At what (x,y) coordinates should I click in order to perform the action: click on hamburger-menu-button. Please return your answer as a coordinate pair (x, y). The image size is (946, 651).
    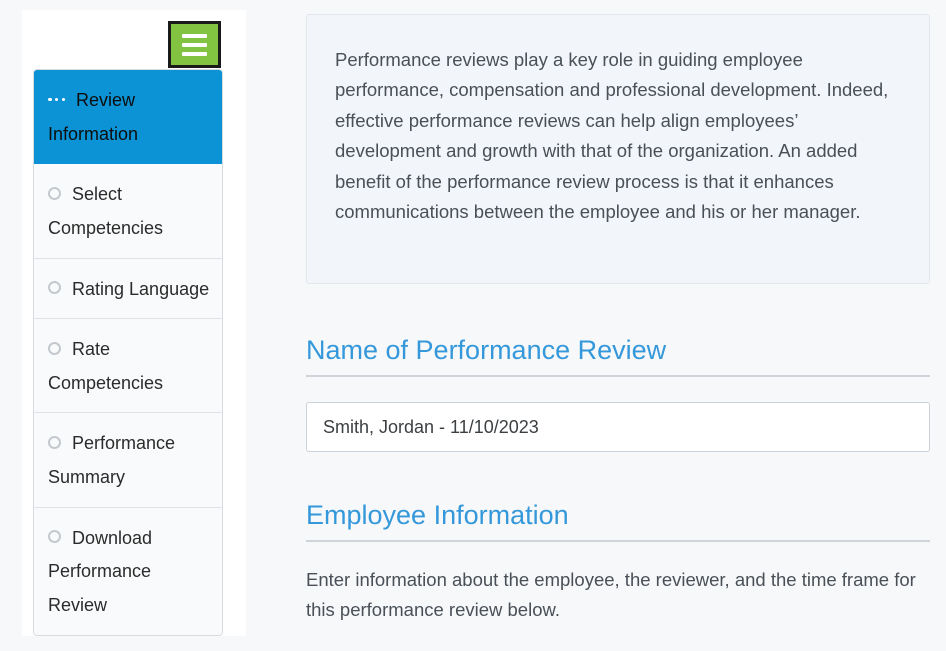
    Looking at the image, I should click on (194, 44).